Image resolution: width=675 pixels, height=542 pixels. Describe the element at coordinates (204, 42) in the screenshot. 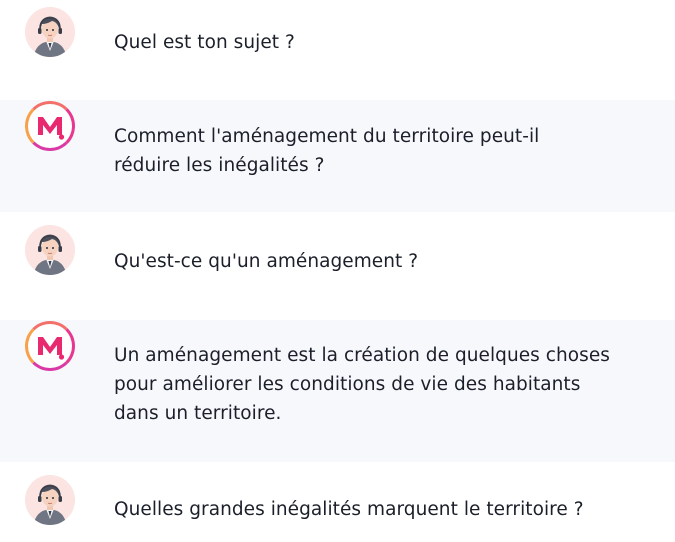

I see `message-line: Quel est ton sujet ?` at that location.